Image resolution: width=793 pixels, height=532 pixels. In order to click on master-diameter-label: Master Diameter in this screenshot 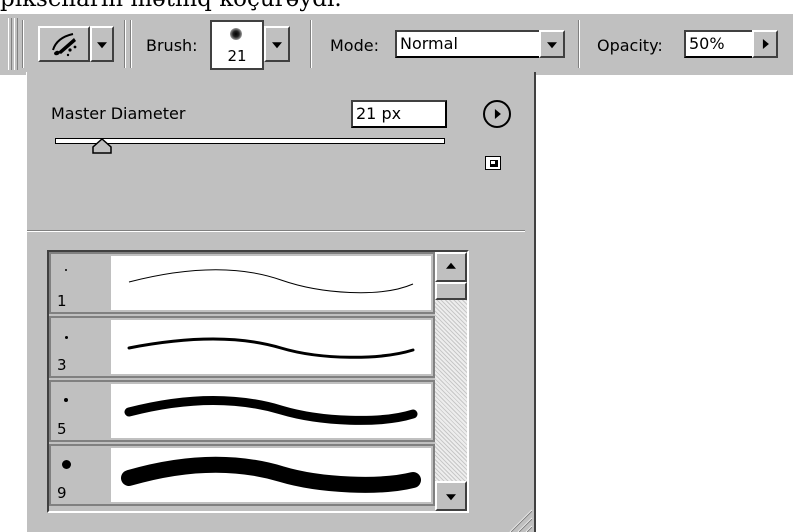, I will do `click(118, 113)`.